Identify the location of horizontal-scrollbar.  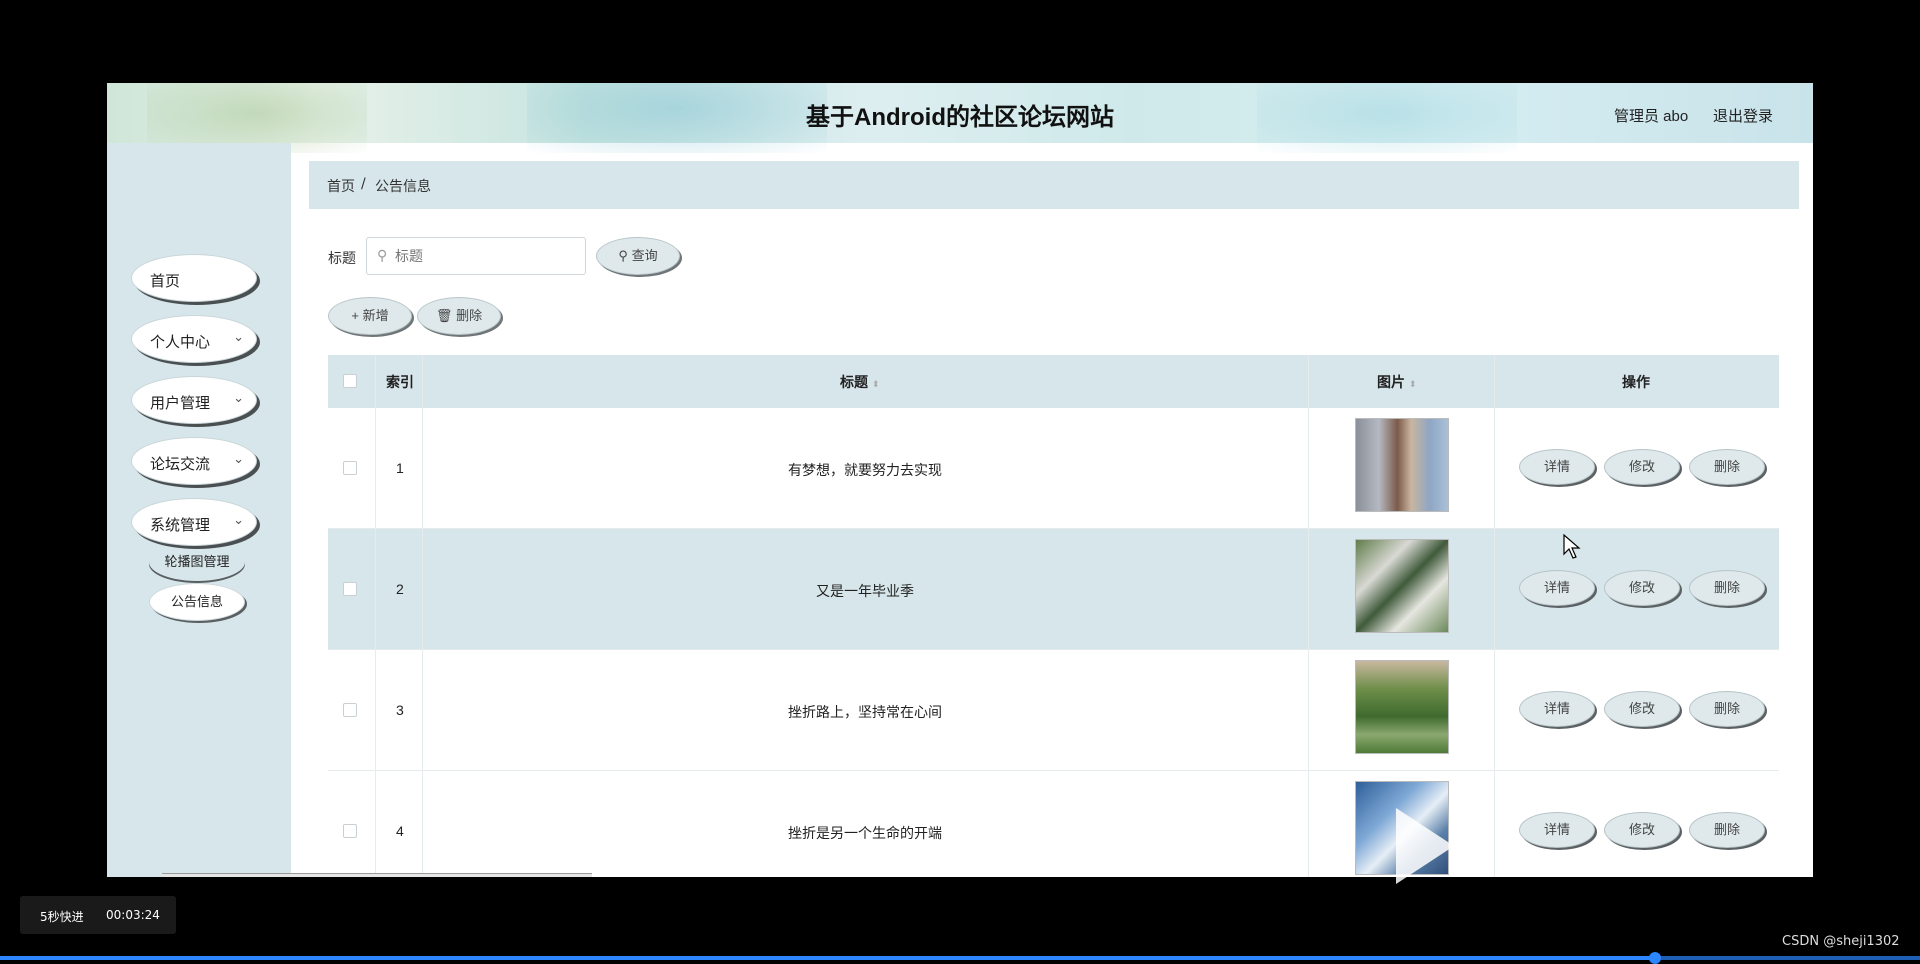
(377, 875).